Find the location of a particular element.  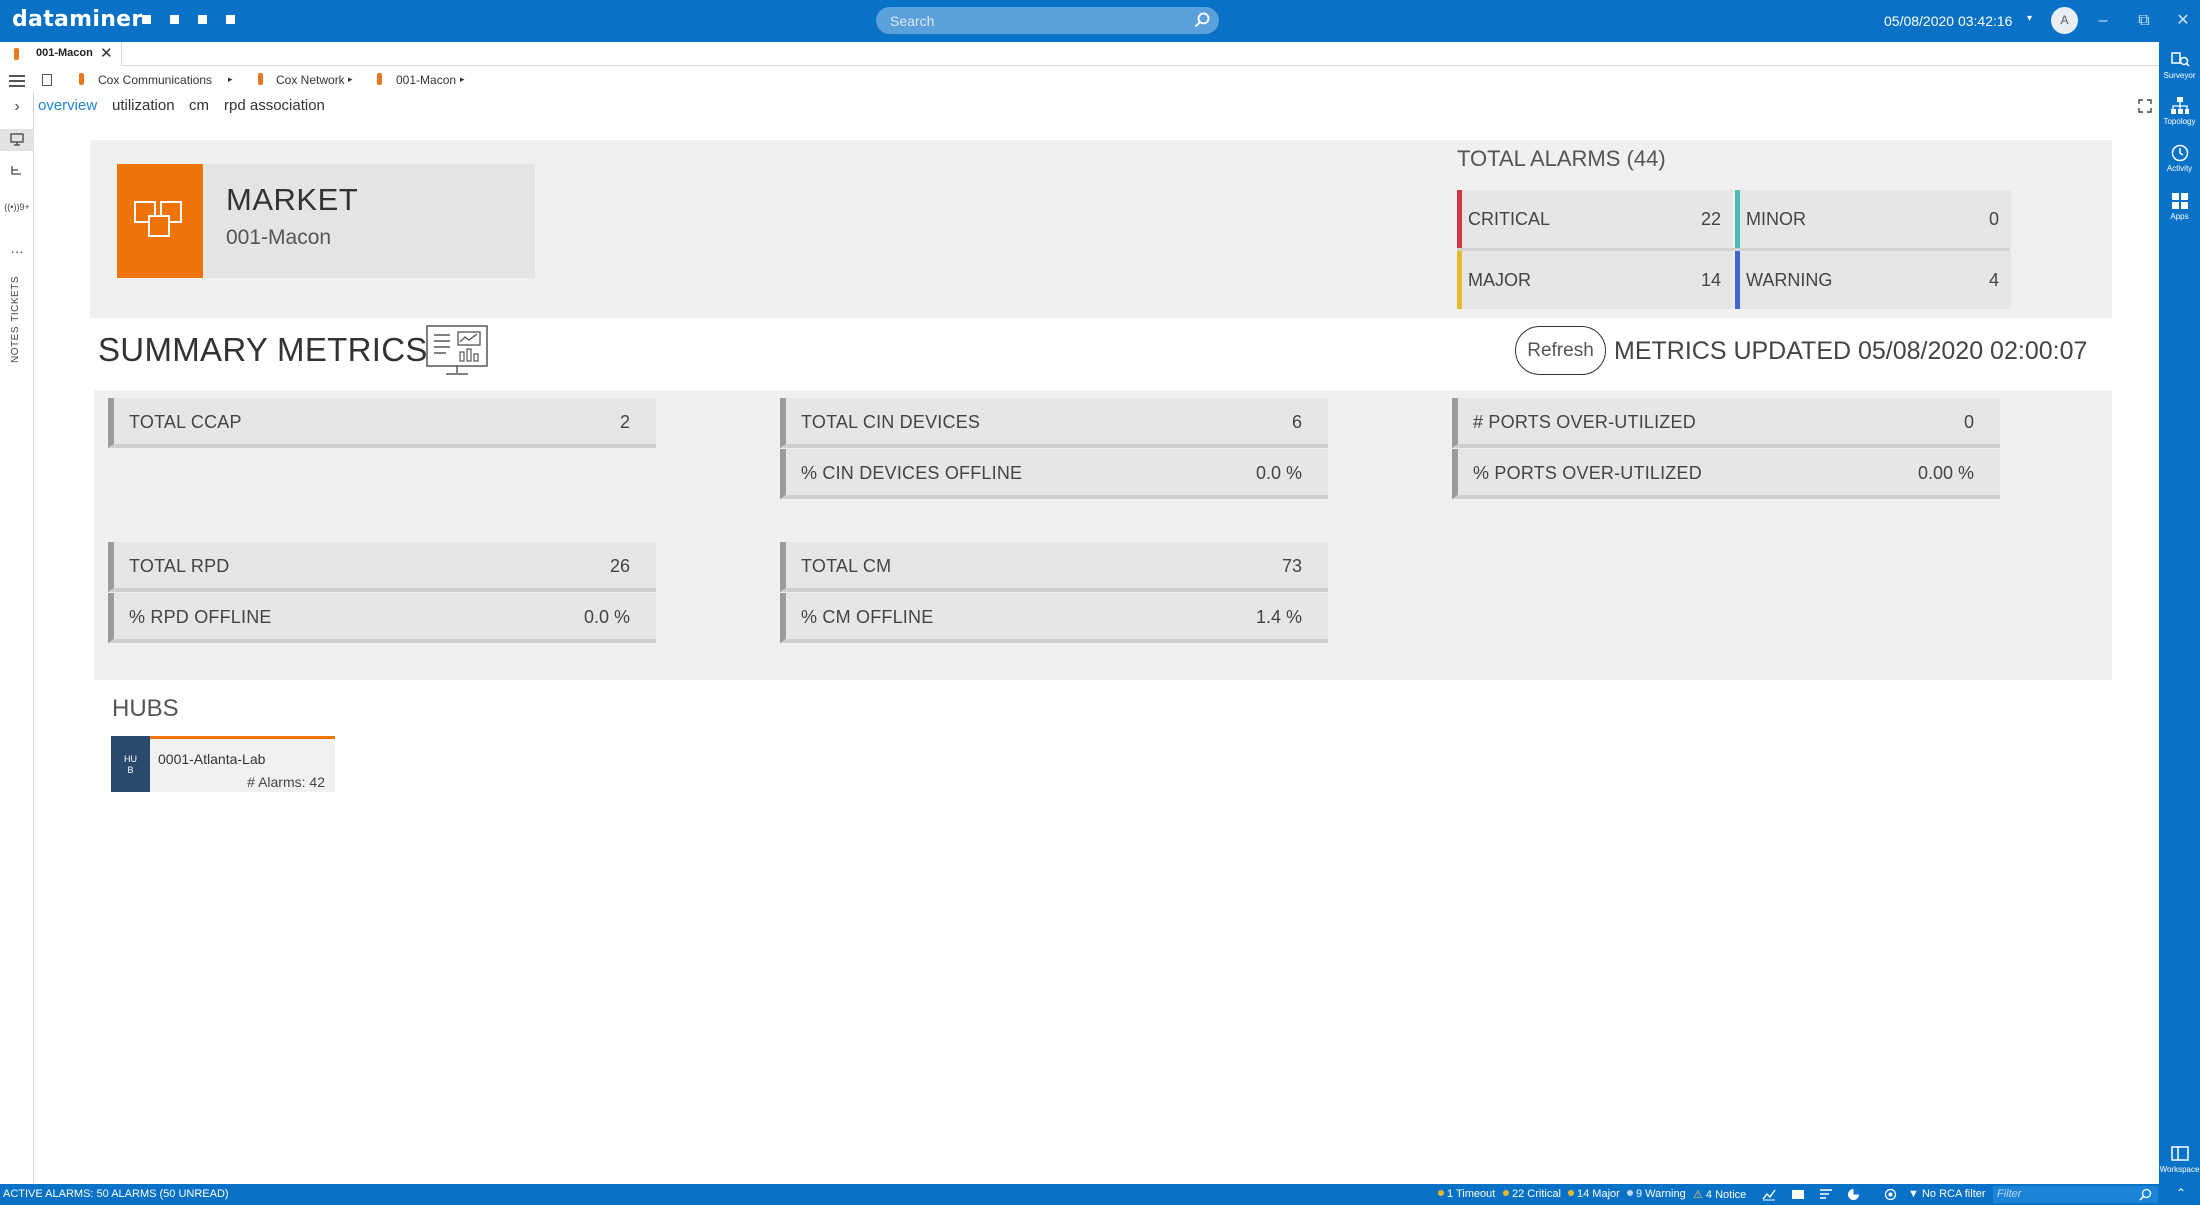

metric-rpd-offline: % RPD OFFLINE 0.0 % is located at coordinates (382, 618).